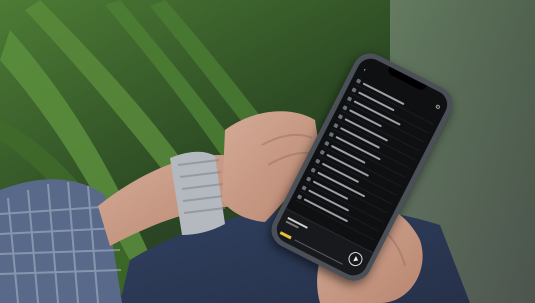  I want to click on gear-icon: ⚙, so click(438, 107).